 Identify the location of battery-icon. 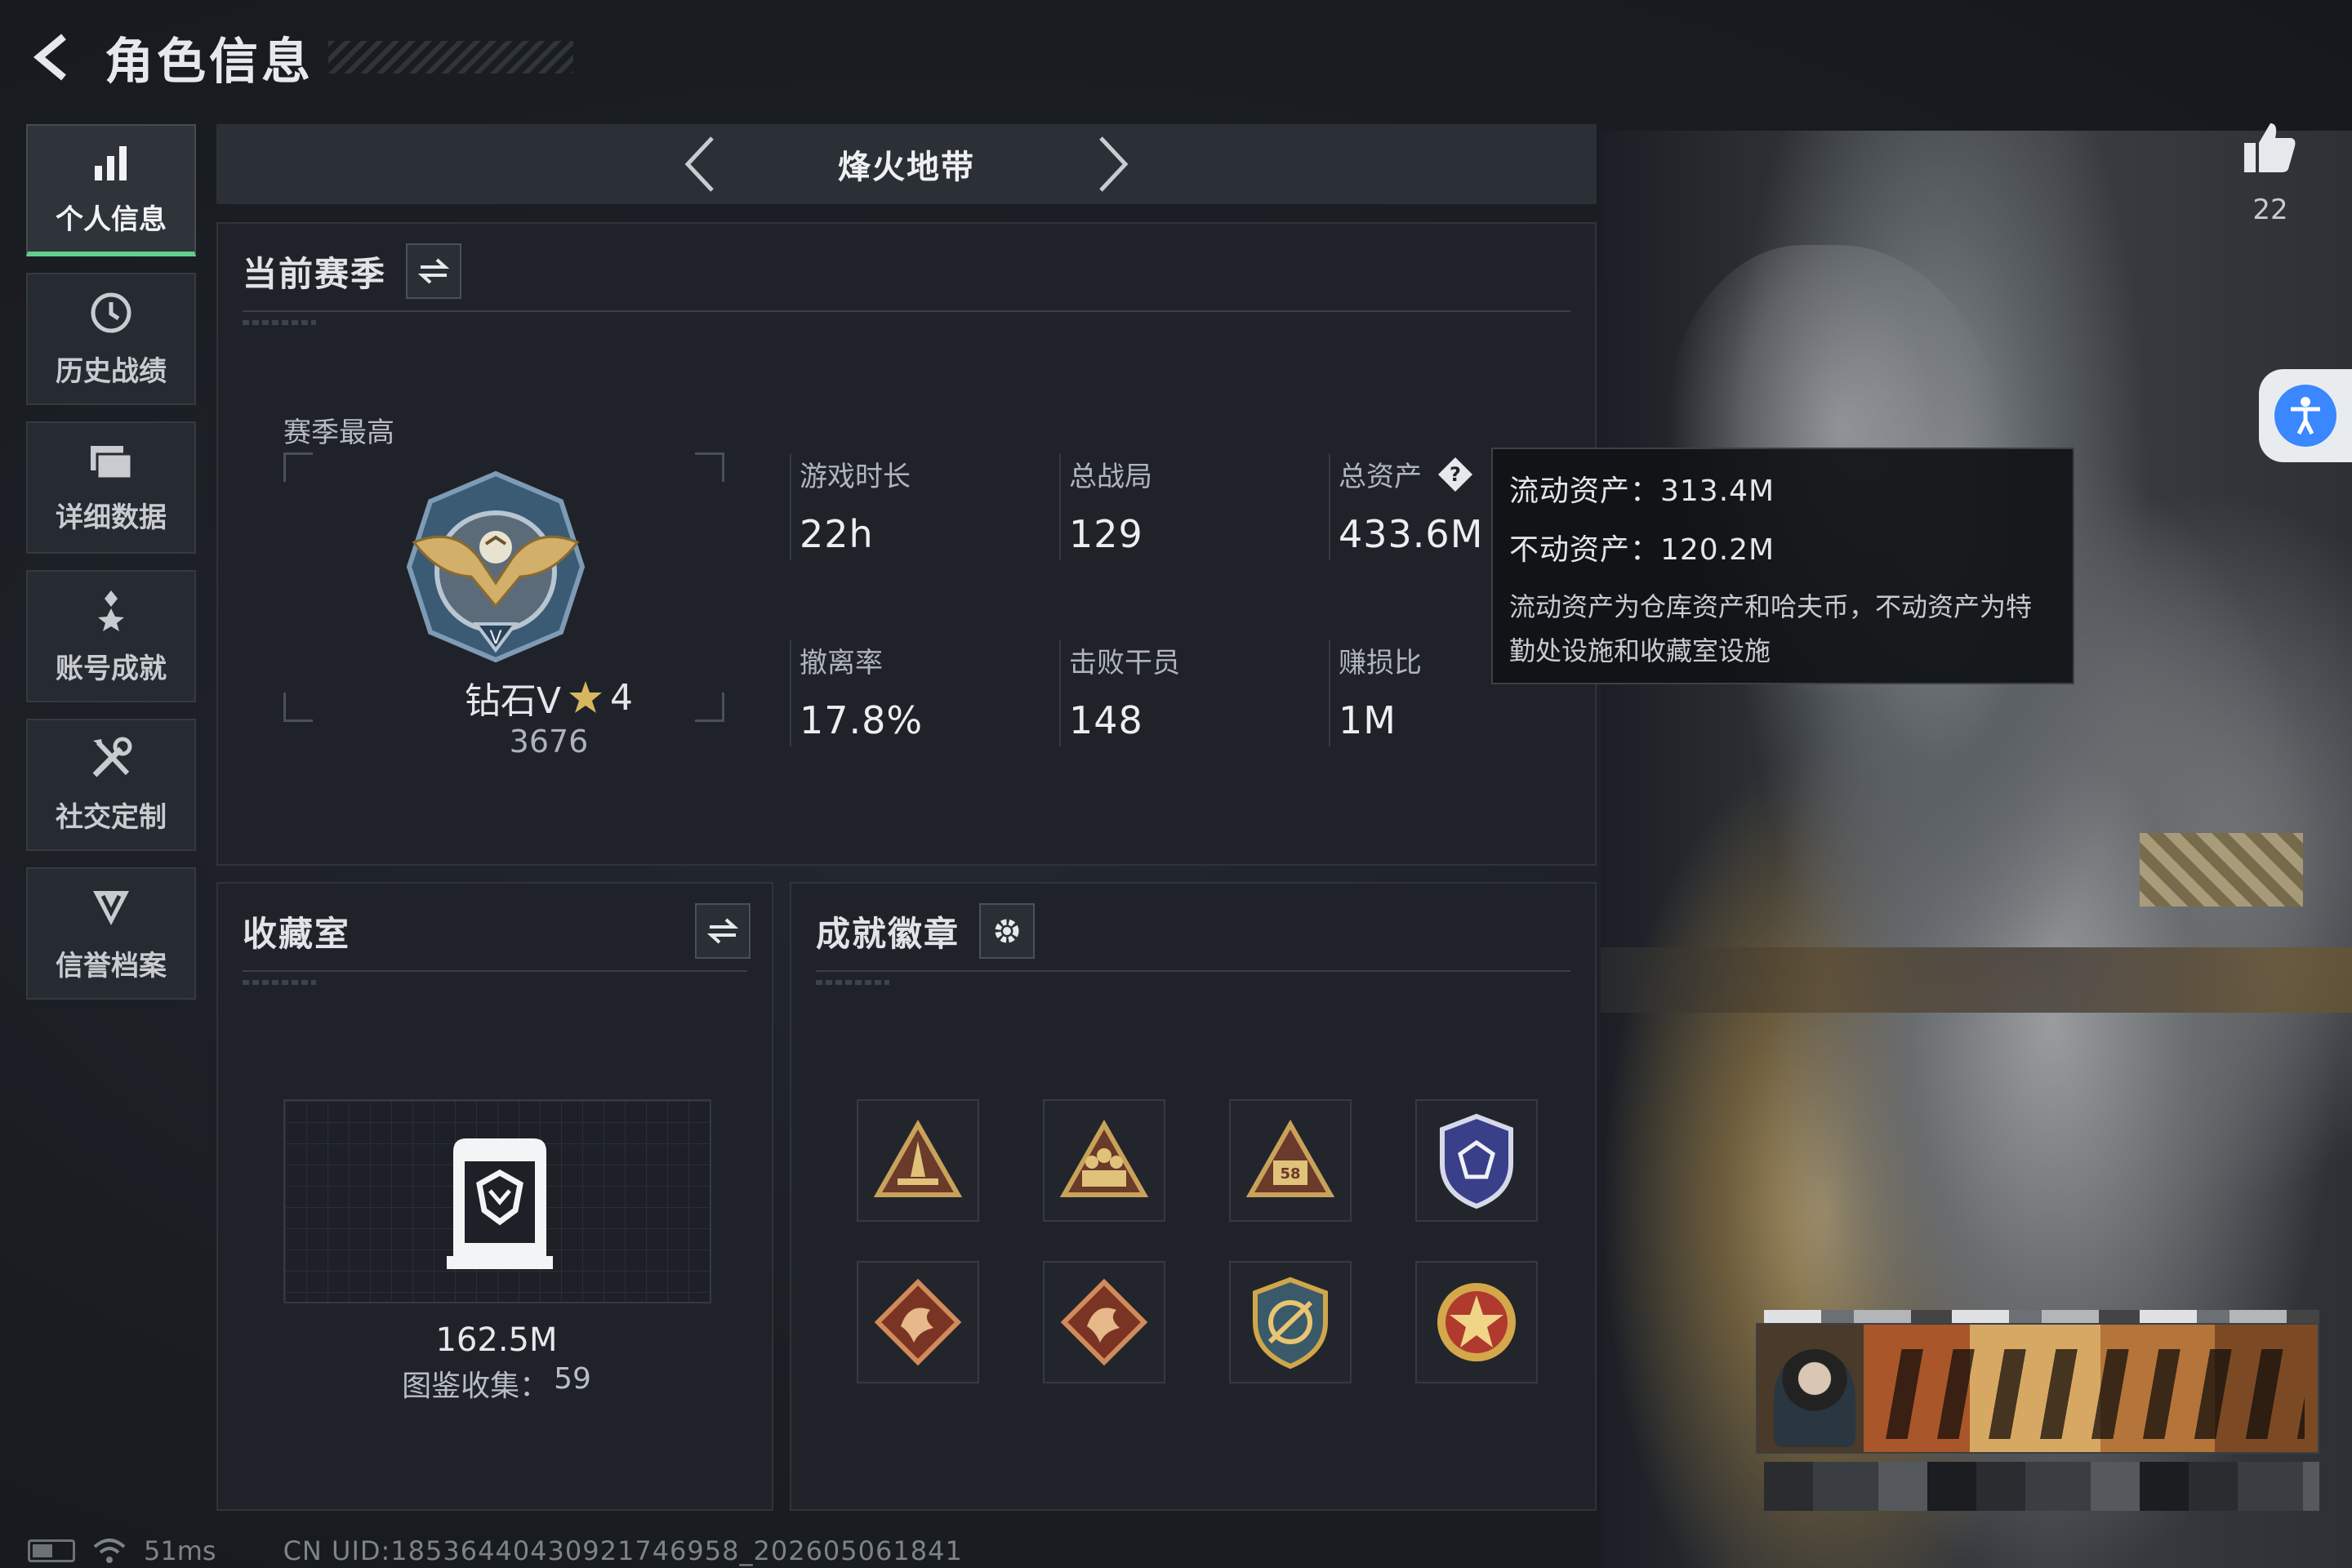
(51, 1550).